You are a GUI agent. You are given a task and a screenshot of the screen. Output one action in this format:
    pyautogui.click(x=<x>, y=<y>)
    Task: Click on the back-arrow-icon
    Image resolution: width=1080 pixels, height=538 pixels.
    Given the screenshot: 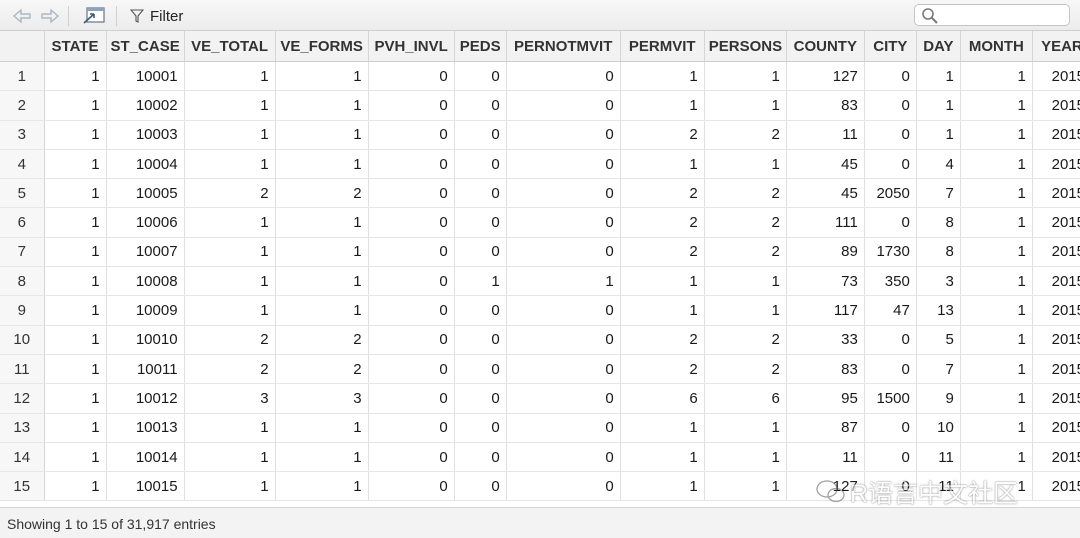 What is the action you would take?
    pyautogui.click(x=22, y=16)
    